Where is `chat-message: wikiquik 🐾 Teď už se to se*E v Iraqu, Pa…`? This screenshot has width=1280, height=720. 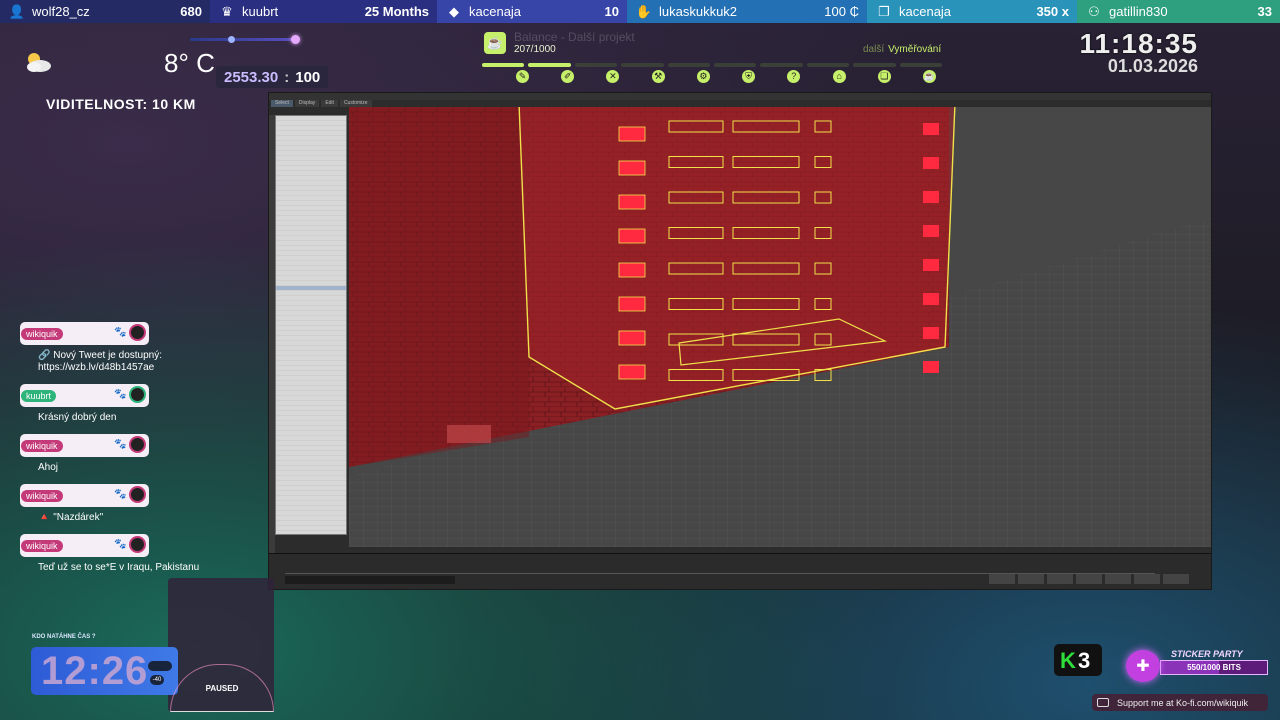
chat-message: wikiquik 🐾 Teď už se to se*E v Iraqu, Pa… is located at coordinates (120, 554).